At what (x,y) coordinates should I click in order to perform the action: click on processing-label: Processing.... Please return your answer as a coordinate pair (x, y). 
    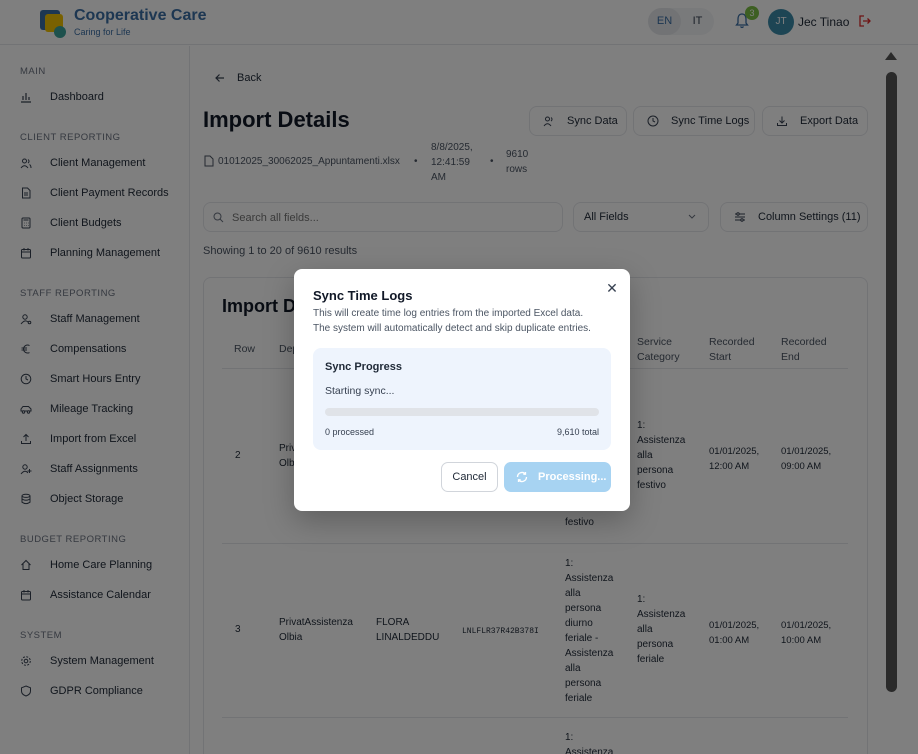
    Looking at the image, I should click on (572, 477).